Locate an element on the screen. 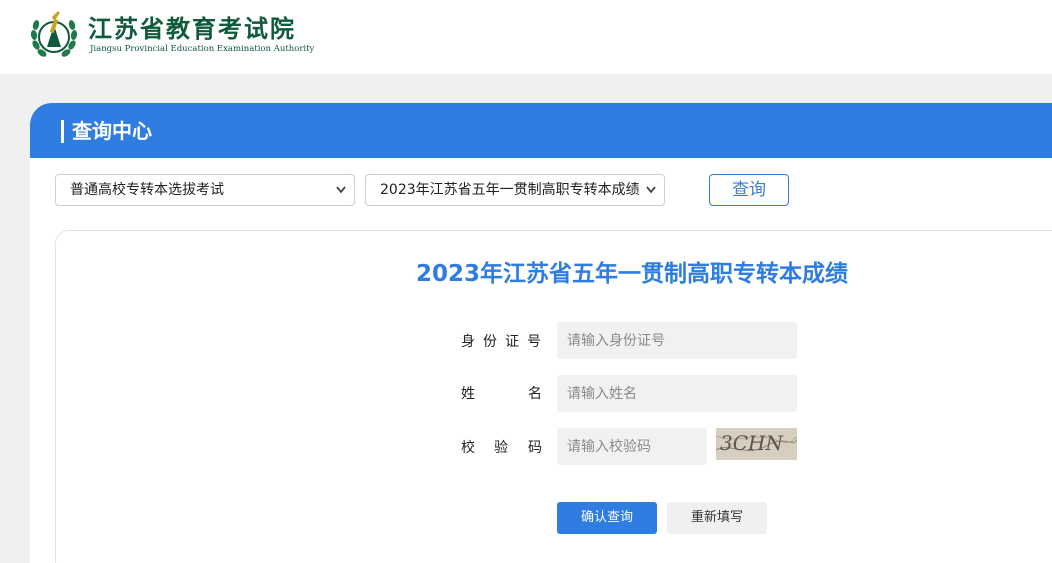  name-input is located at coordinates (677, 393).